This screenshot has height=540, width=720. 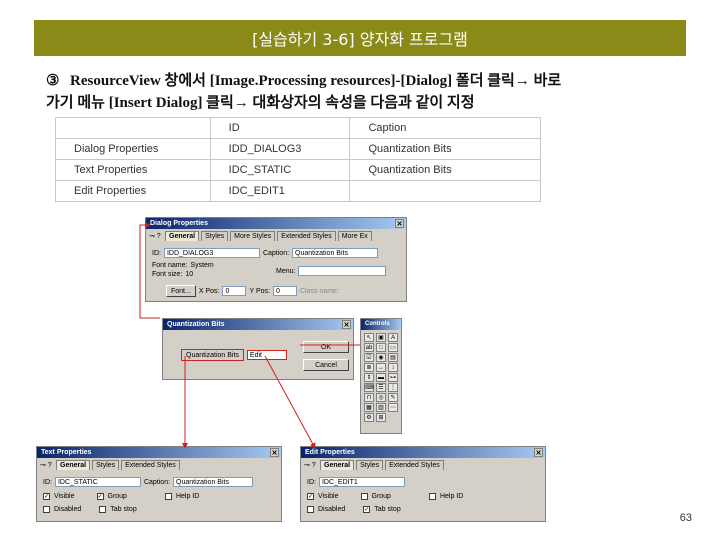 What do you see at coordinates (123, 509) in the screenshot?
I see `checkbox-label: Tab stop` at bounding box center [123, 509].